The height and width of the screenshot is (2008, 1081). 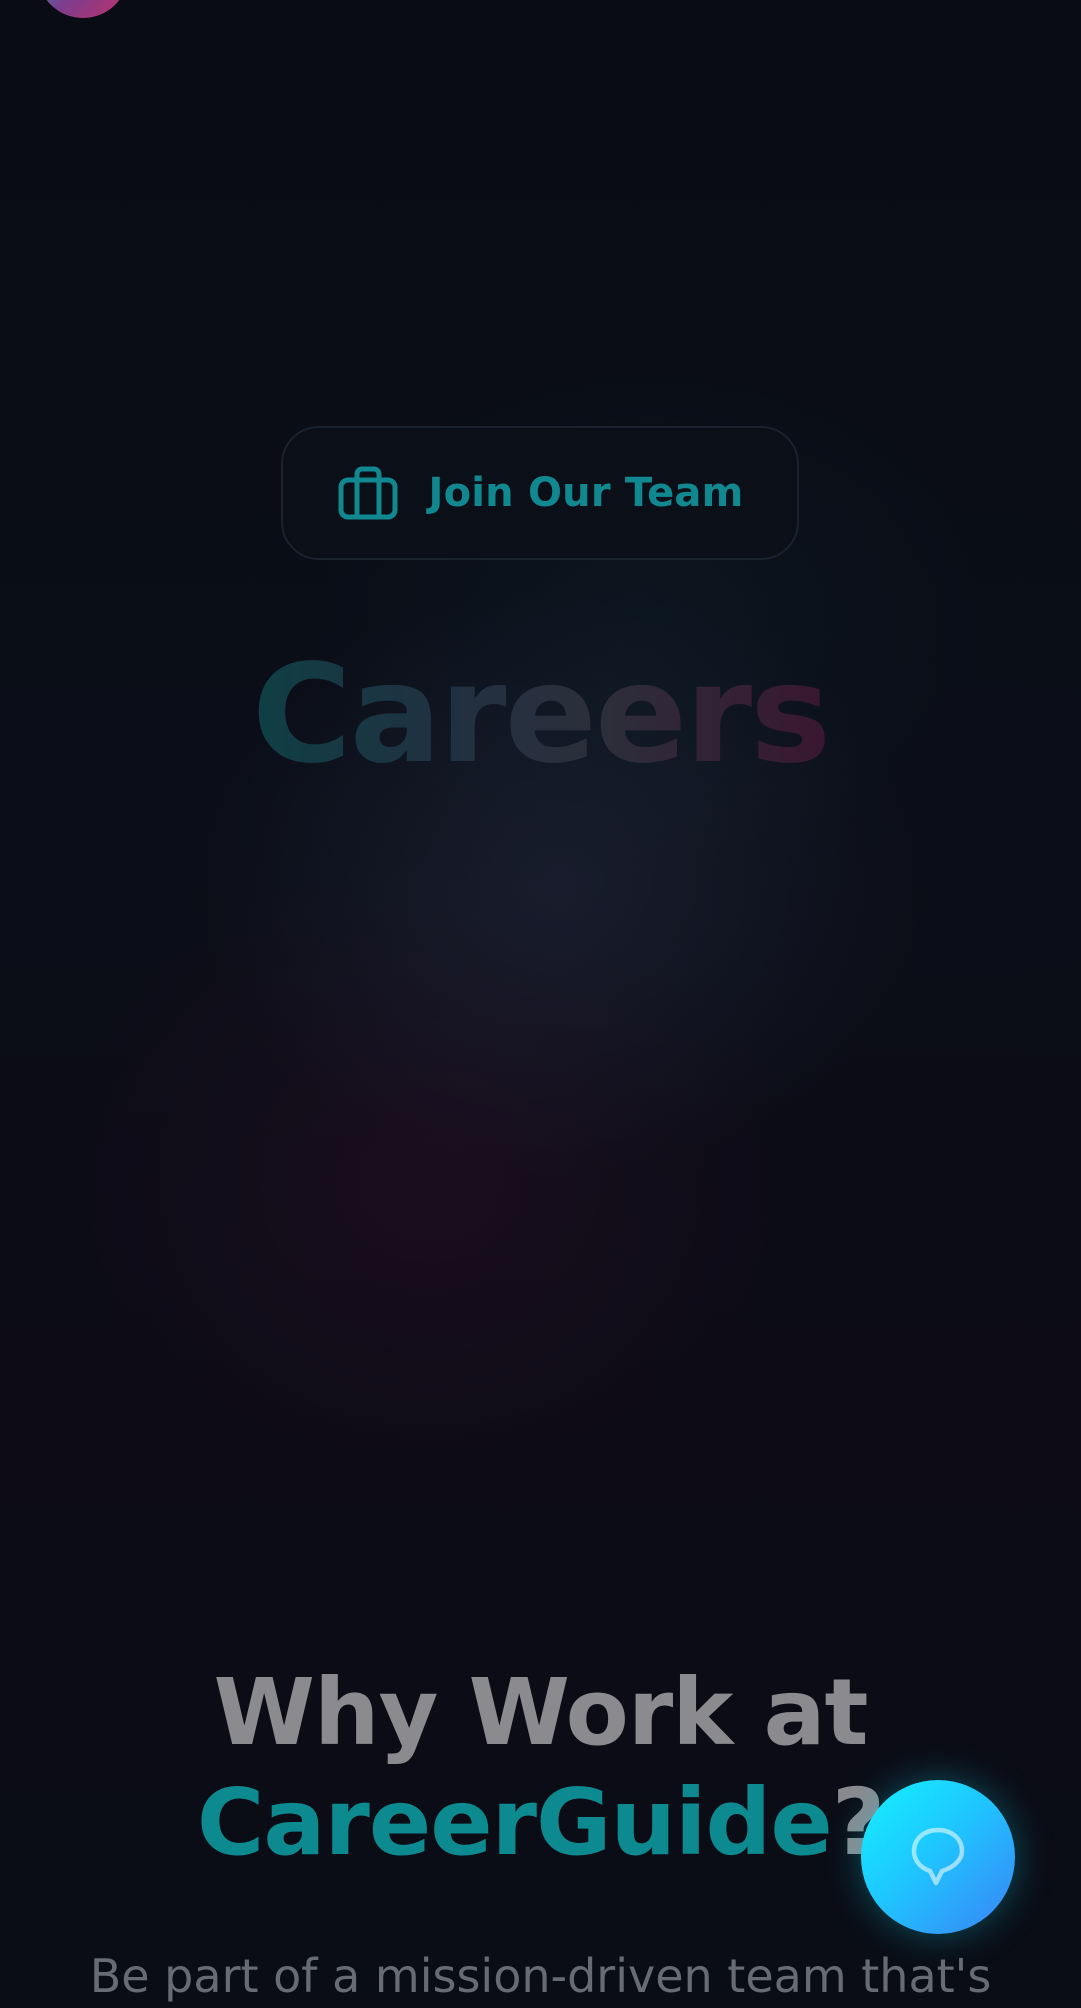 I want to click on why-work-heading-line1: Why Work at, so click(x=540, y=1712).